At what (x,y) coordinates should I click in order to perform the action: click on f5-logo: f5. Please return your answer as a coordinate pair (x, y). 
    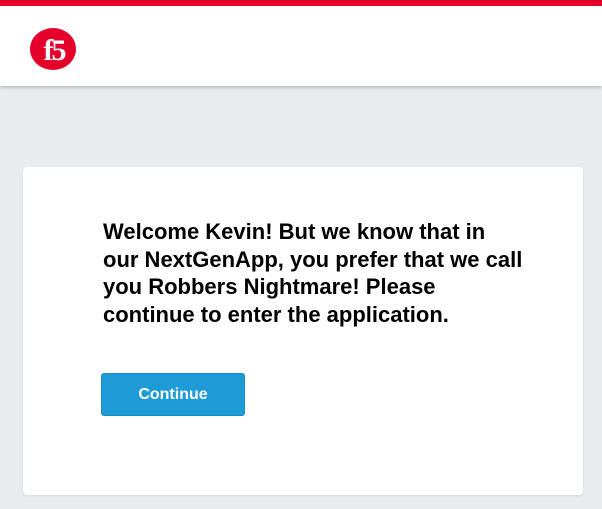
    Looking at the image, I should click on (53, 49).